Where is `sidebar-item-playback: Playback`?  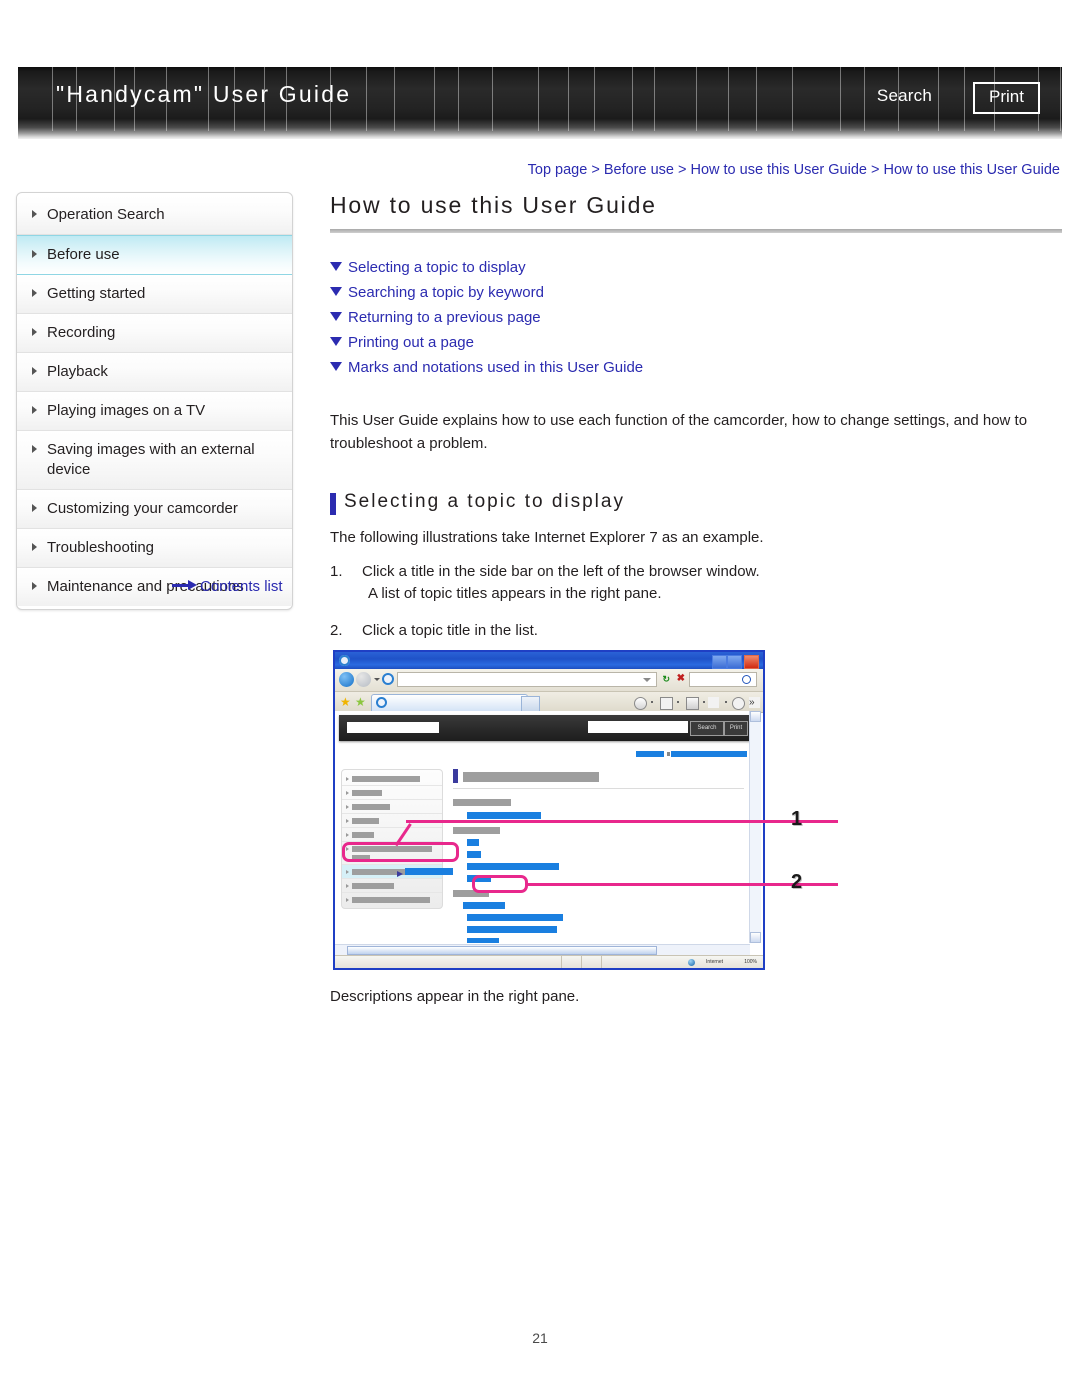
sidebar-item-playback: Playback is located at coordinates (154, 372).